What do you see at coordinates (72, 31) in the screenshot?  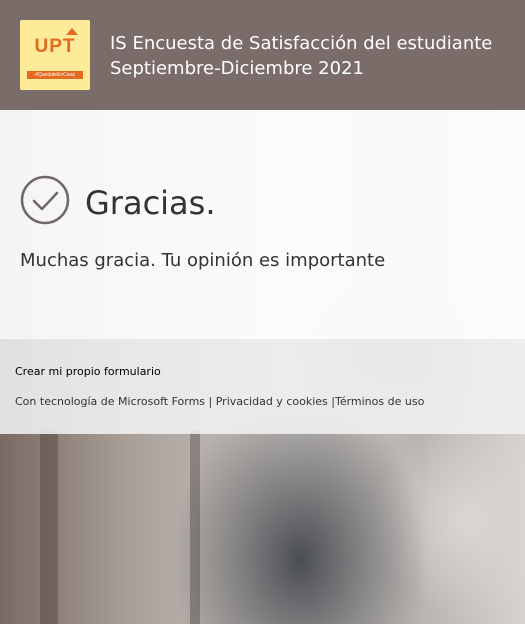 I see `house-icon` at bounding box center [72, 31].